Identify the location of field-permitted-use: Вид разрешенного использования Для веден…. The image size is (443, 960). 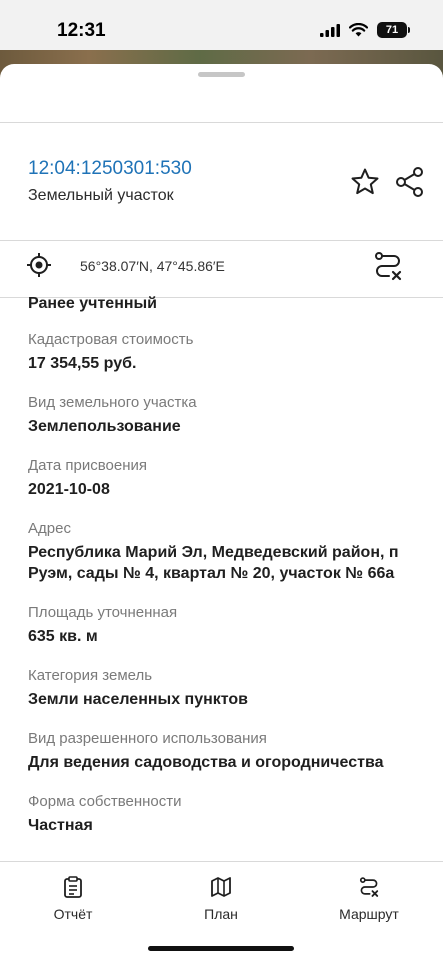
(218, 751).